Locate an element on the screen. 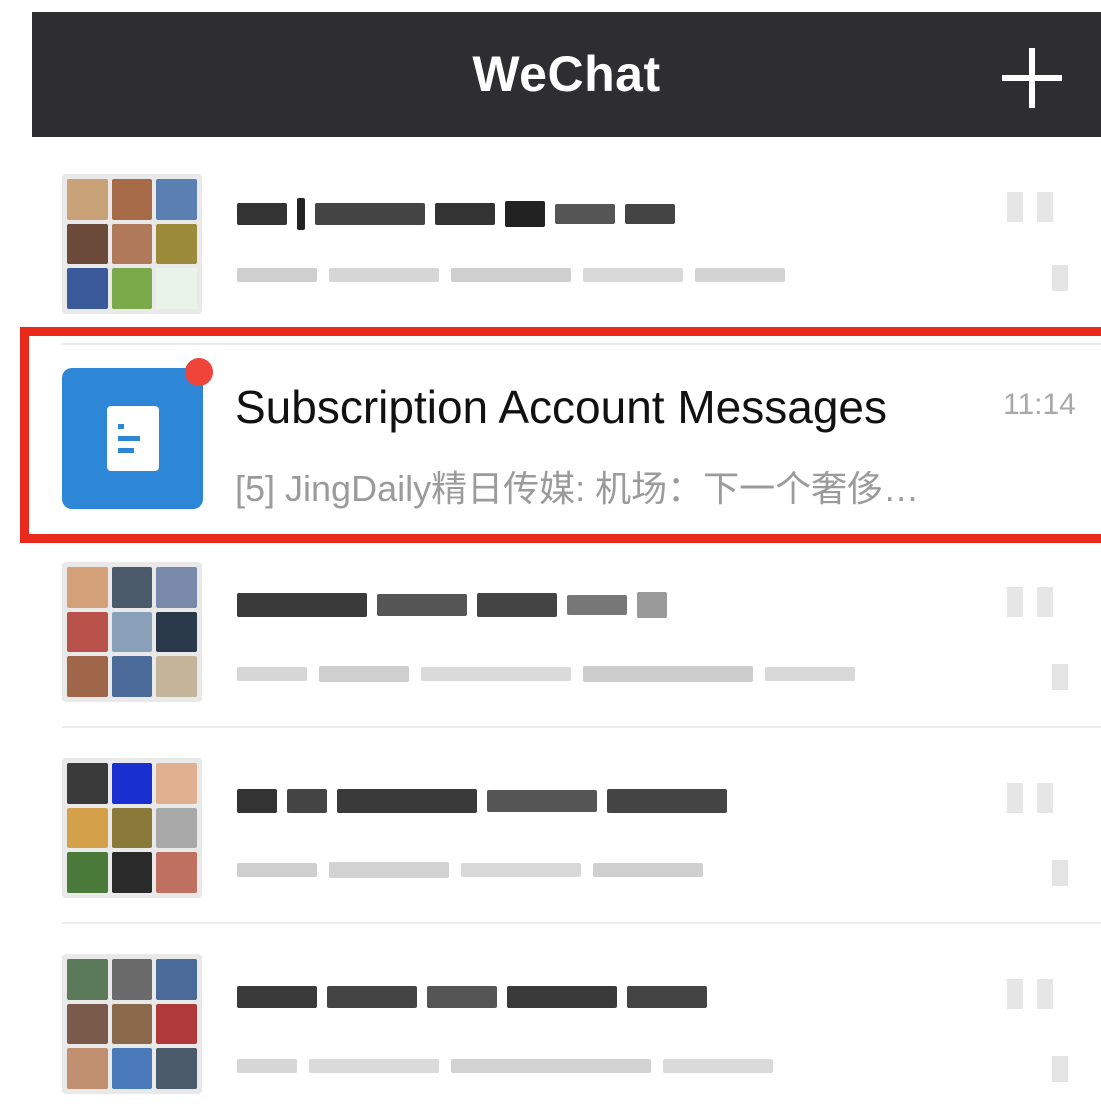 This screenshot has width=1101, height=1107. unread-dot is located at coordinates (199, 372).